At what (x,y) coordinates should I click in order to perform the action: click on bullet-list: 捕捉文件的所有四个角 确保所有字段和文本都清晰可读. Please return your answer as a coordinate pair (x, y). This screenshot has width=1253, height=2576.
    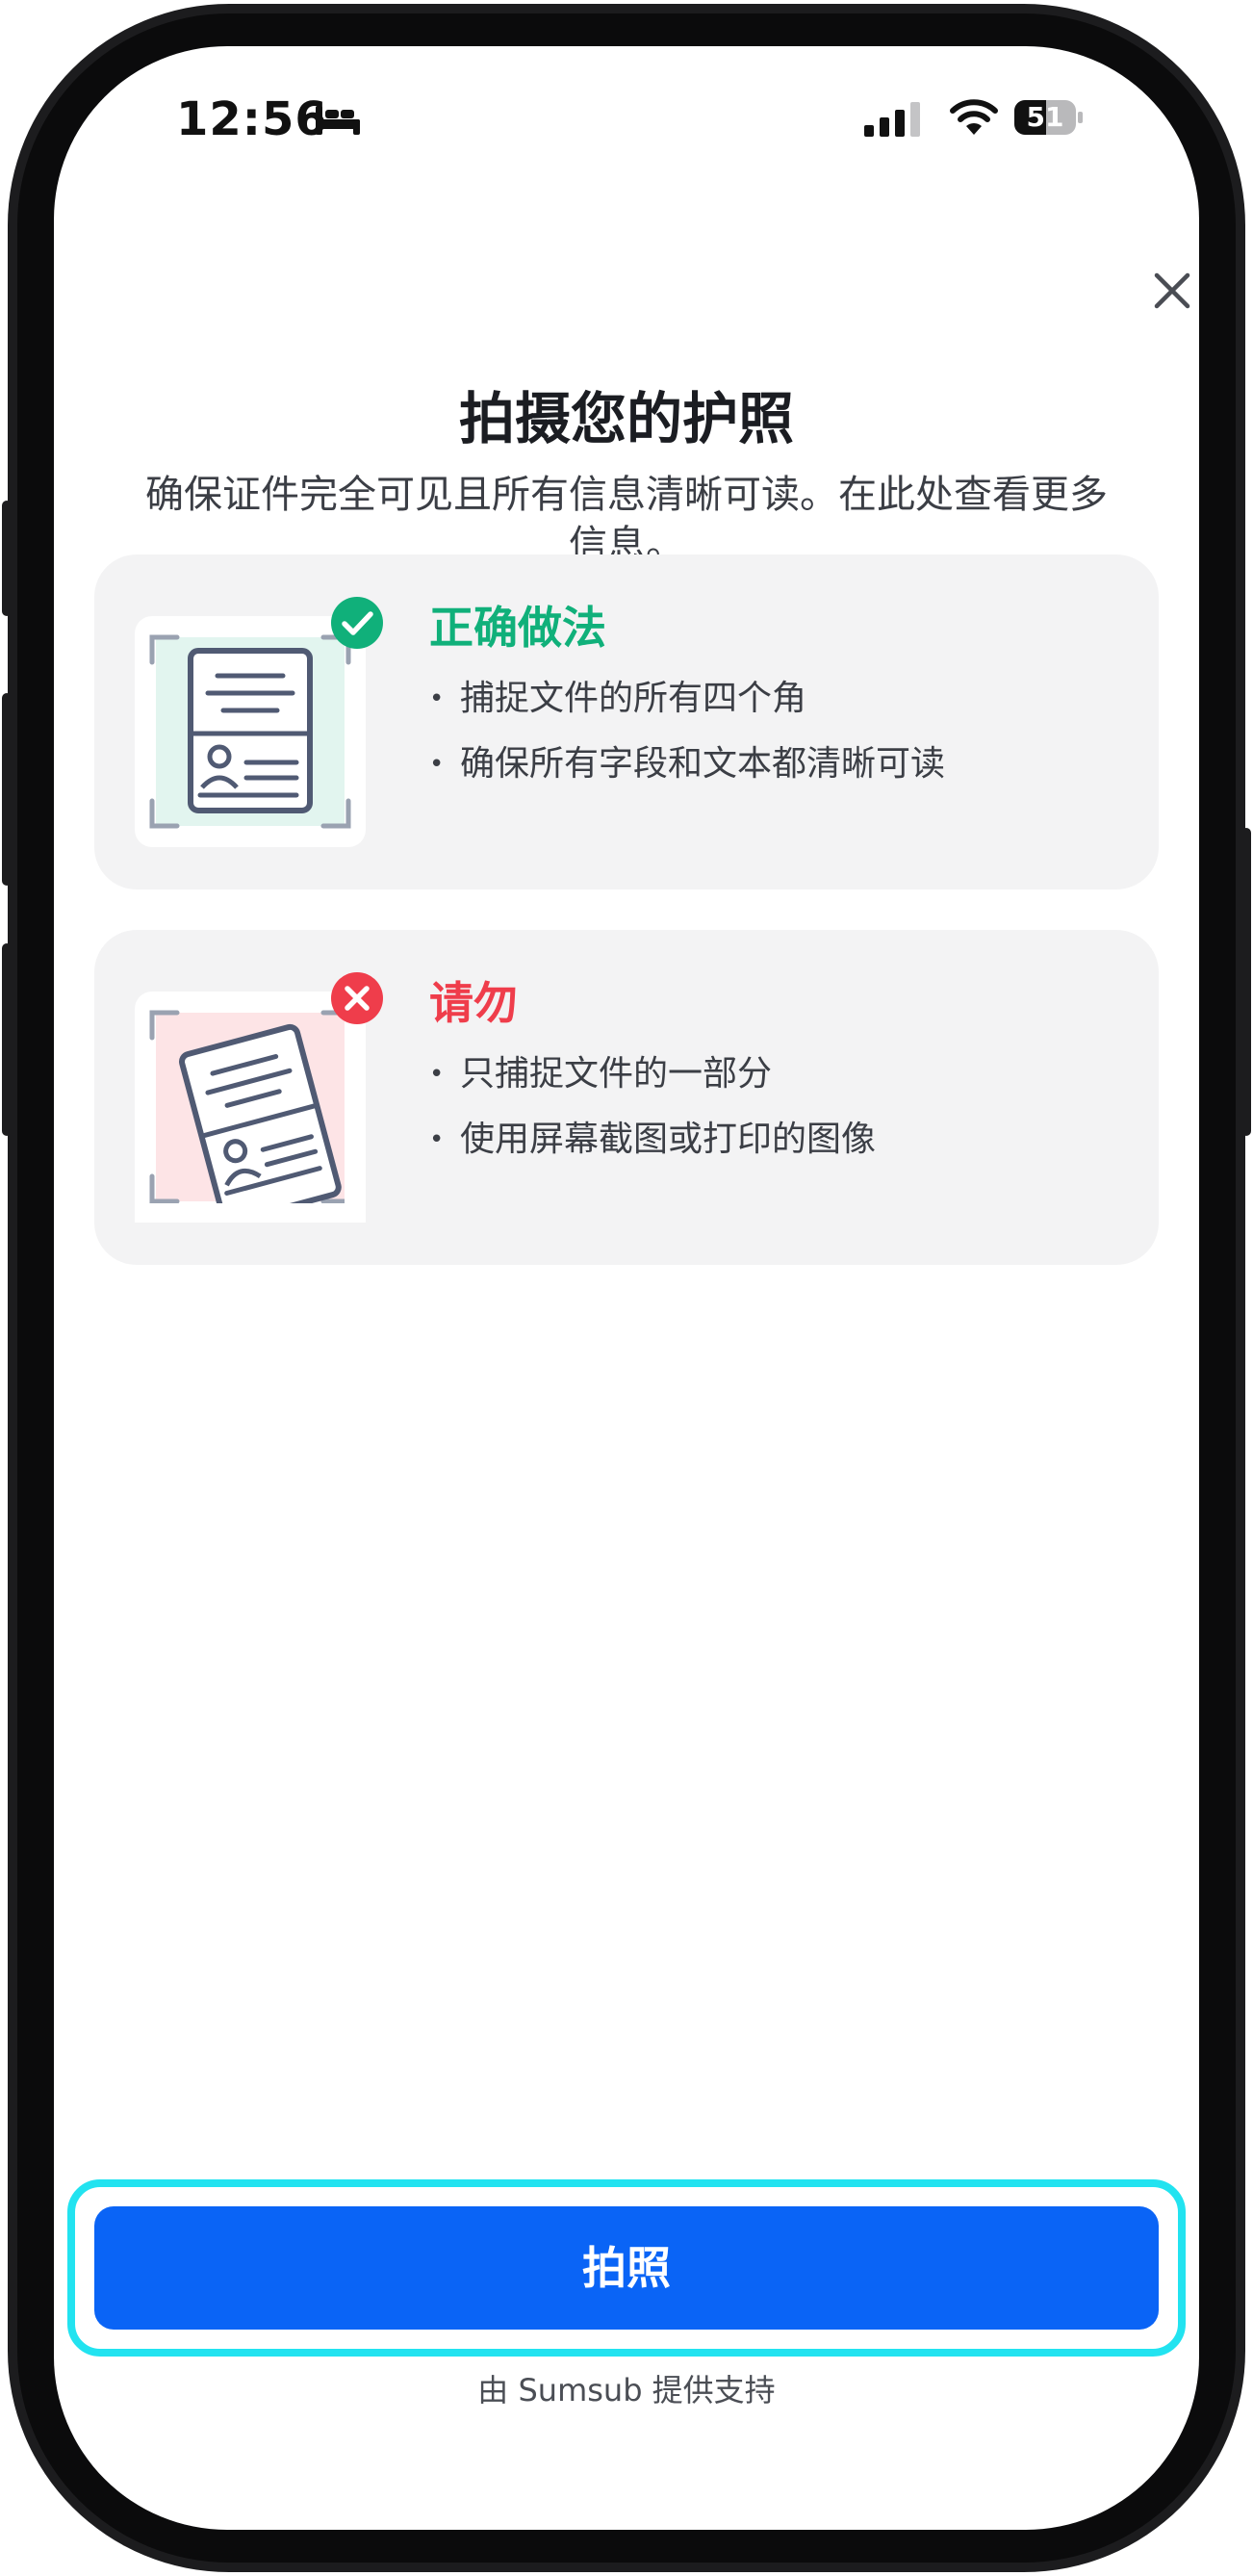
    Looking at the image, I should click on (687, 744).